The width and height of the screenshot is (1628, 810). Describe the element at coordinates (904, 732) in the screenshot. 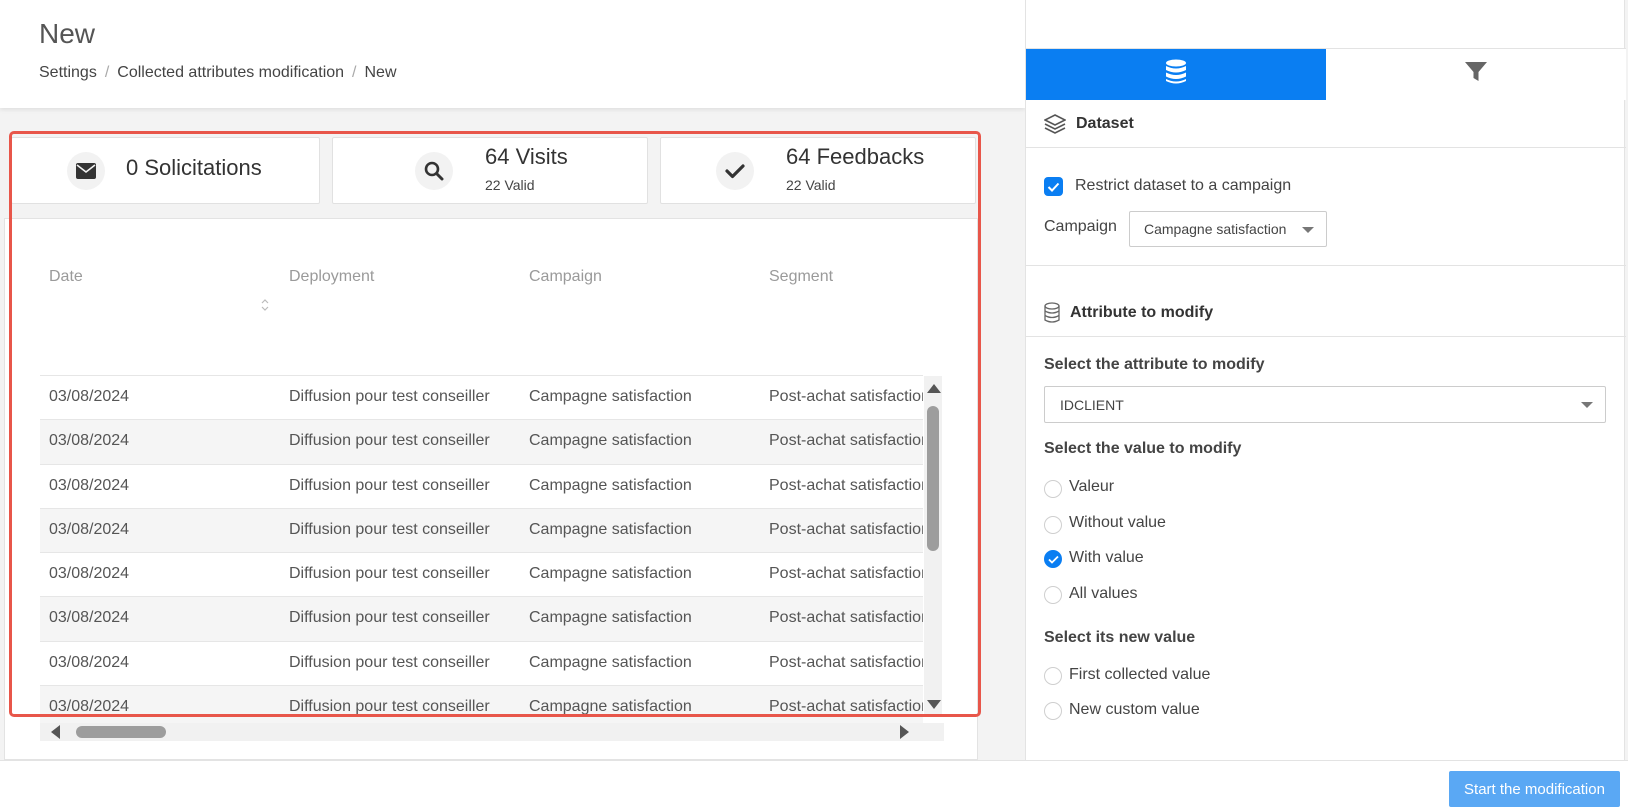

I see `scroll-right-arrow-icon` at that location.